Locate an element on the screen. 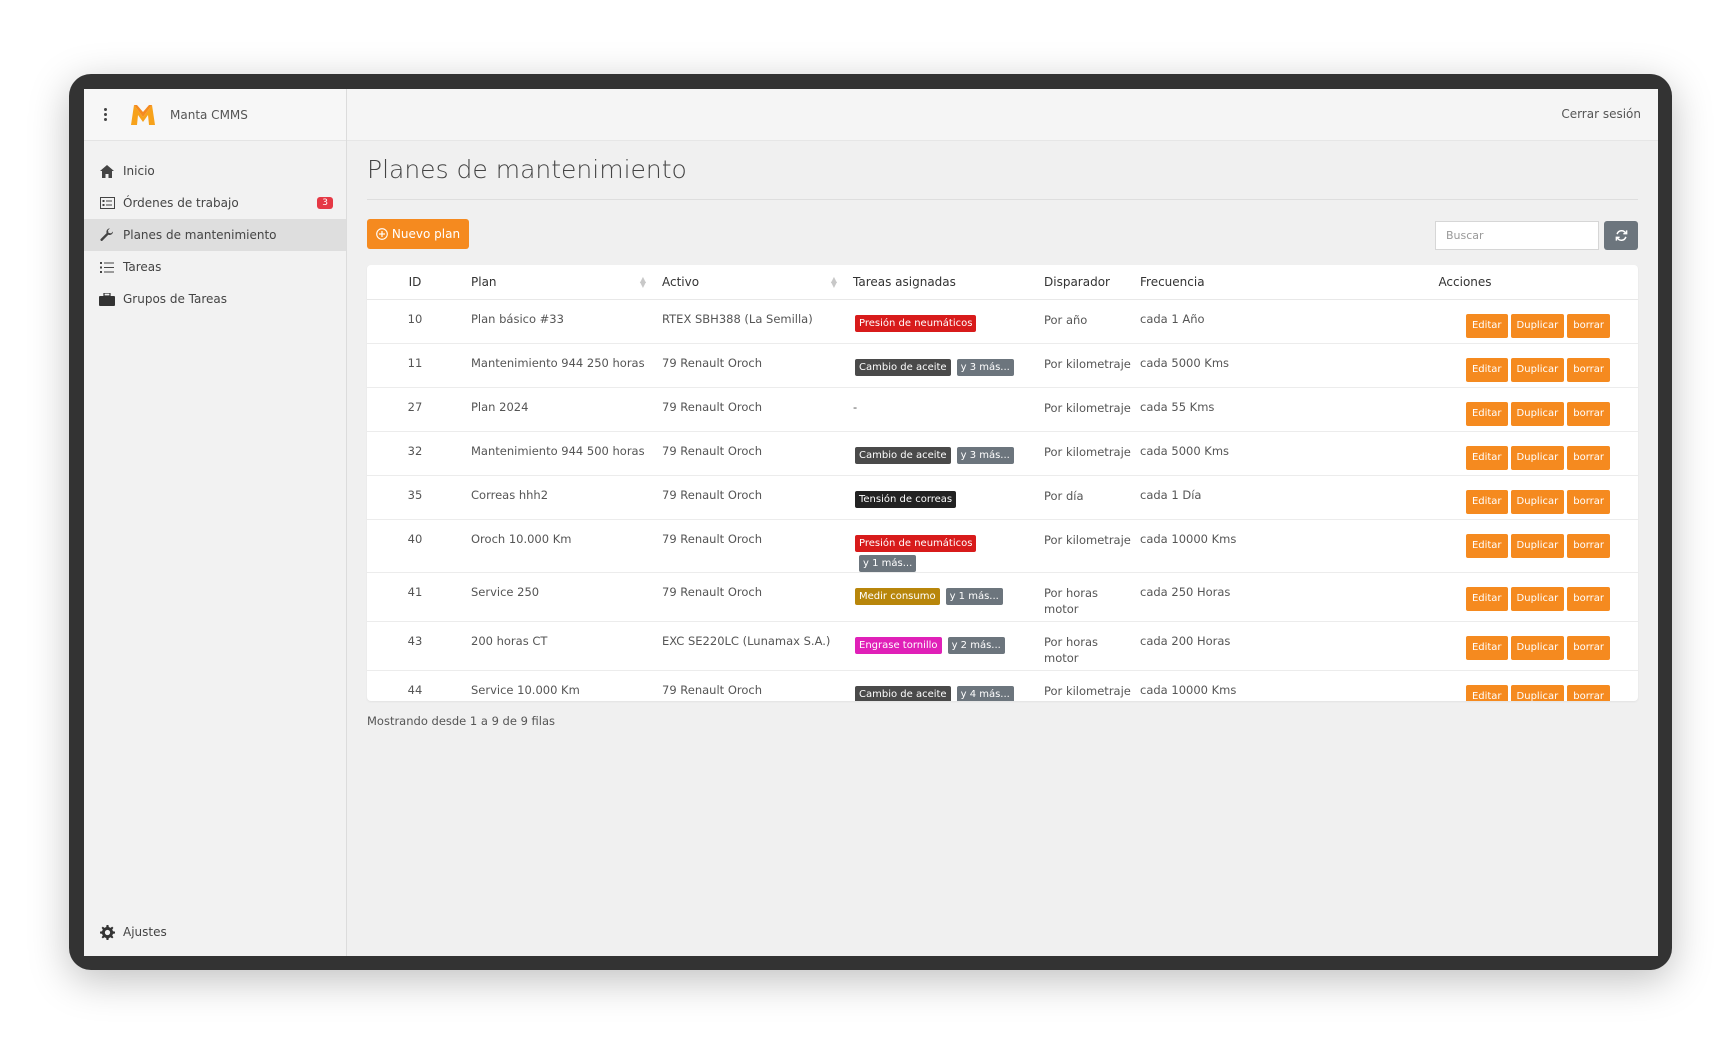  col-activo-header: Activo ▲ ▼ is located at coordinates (749, 282).